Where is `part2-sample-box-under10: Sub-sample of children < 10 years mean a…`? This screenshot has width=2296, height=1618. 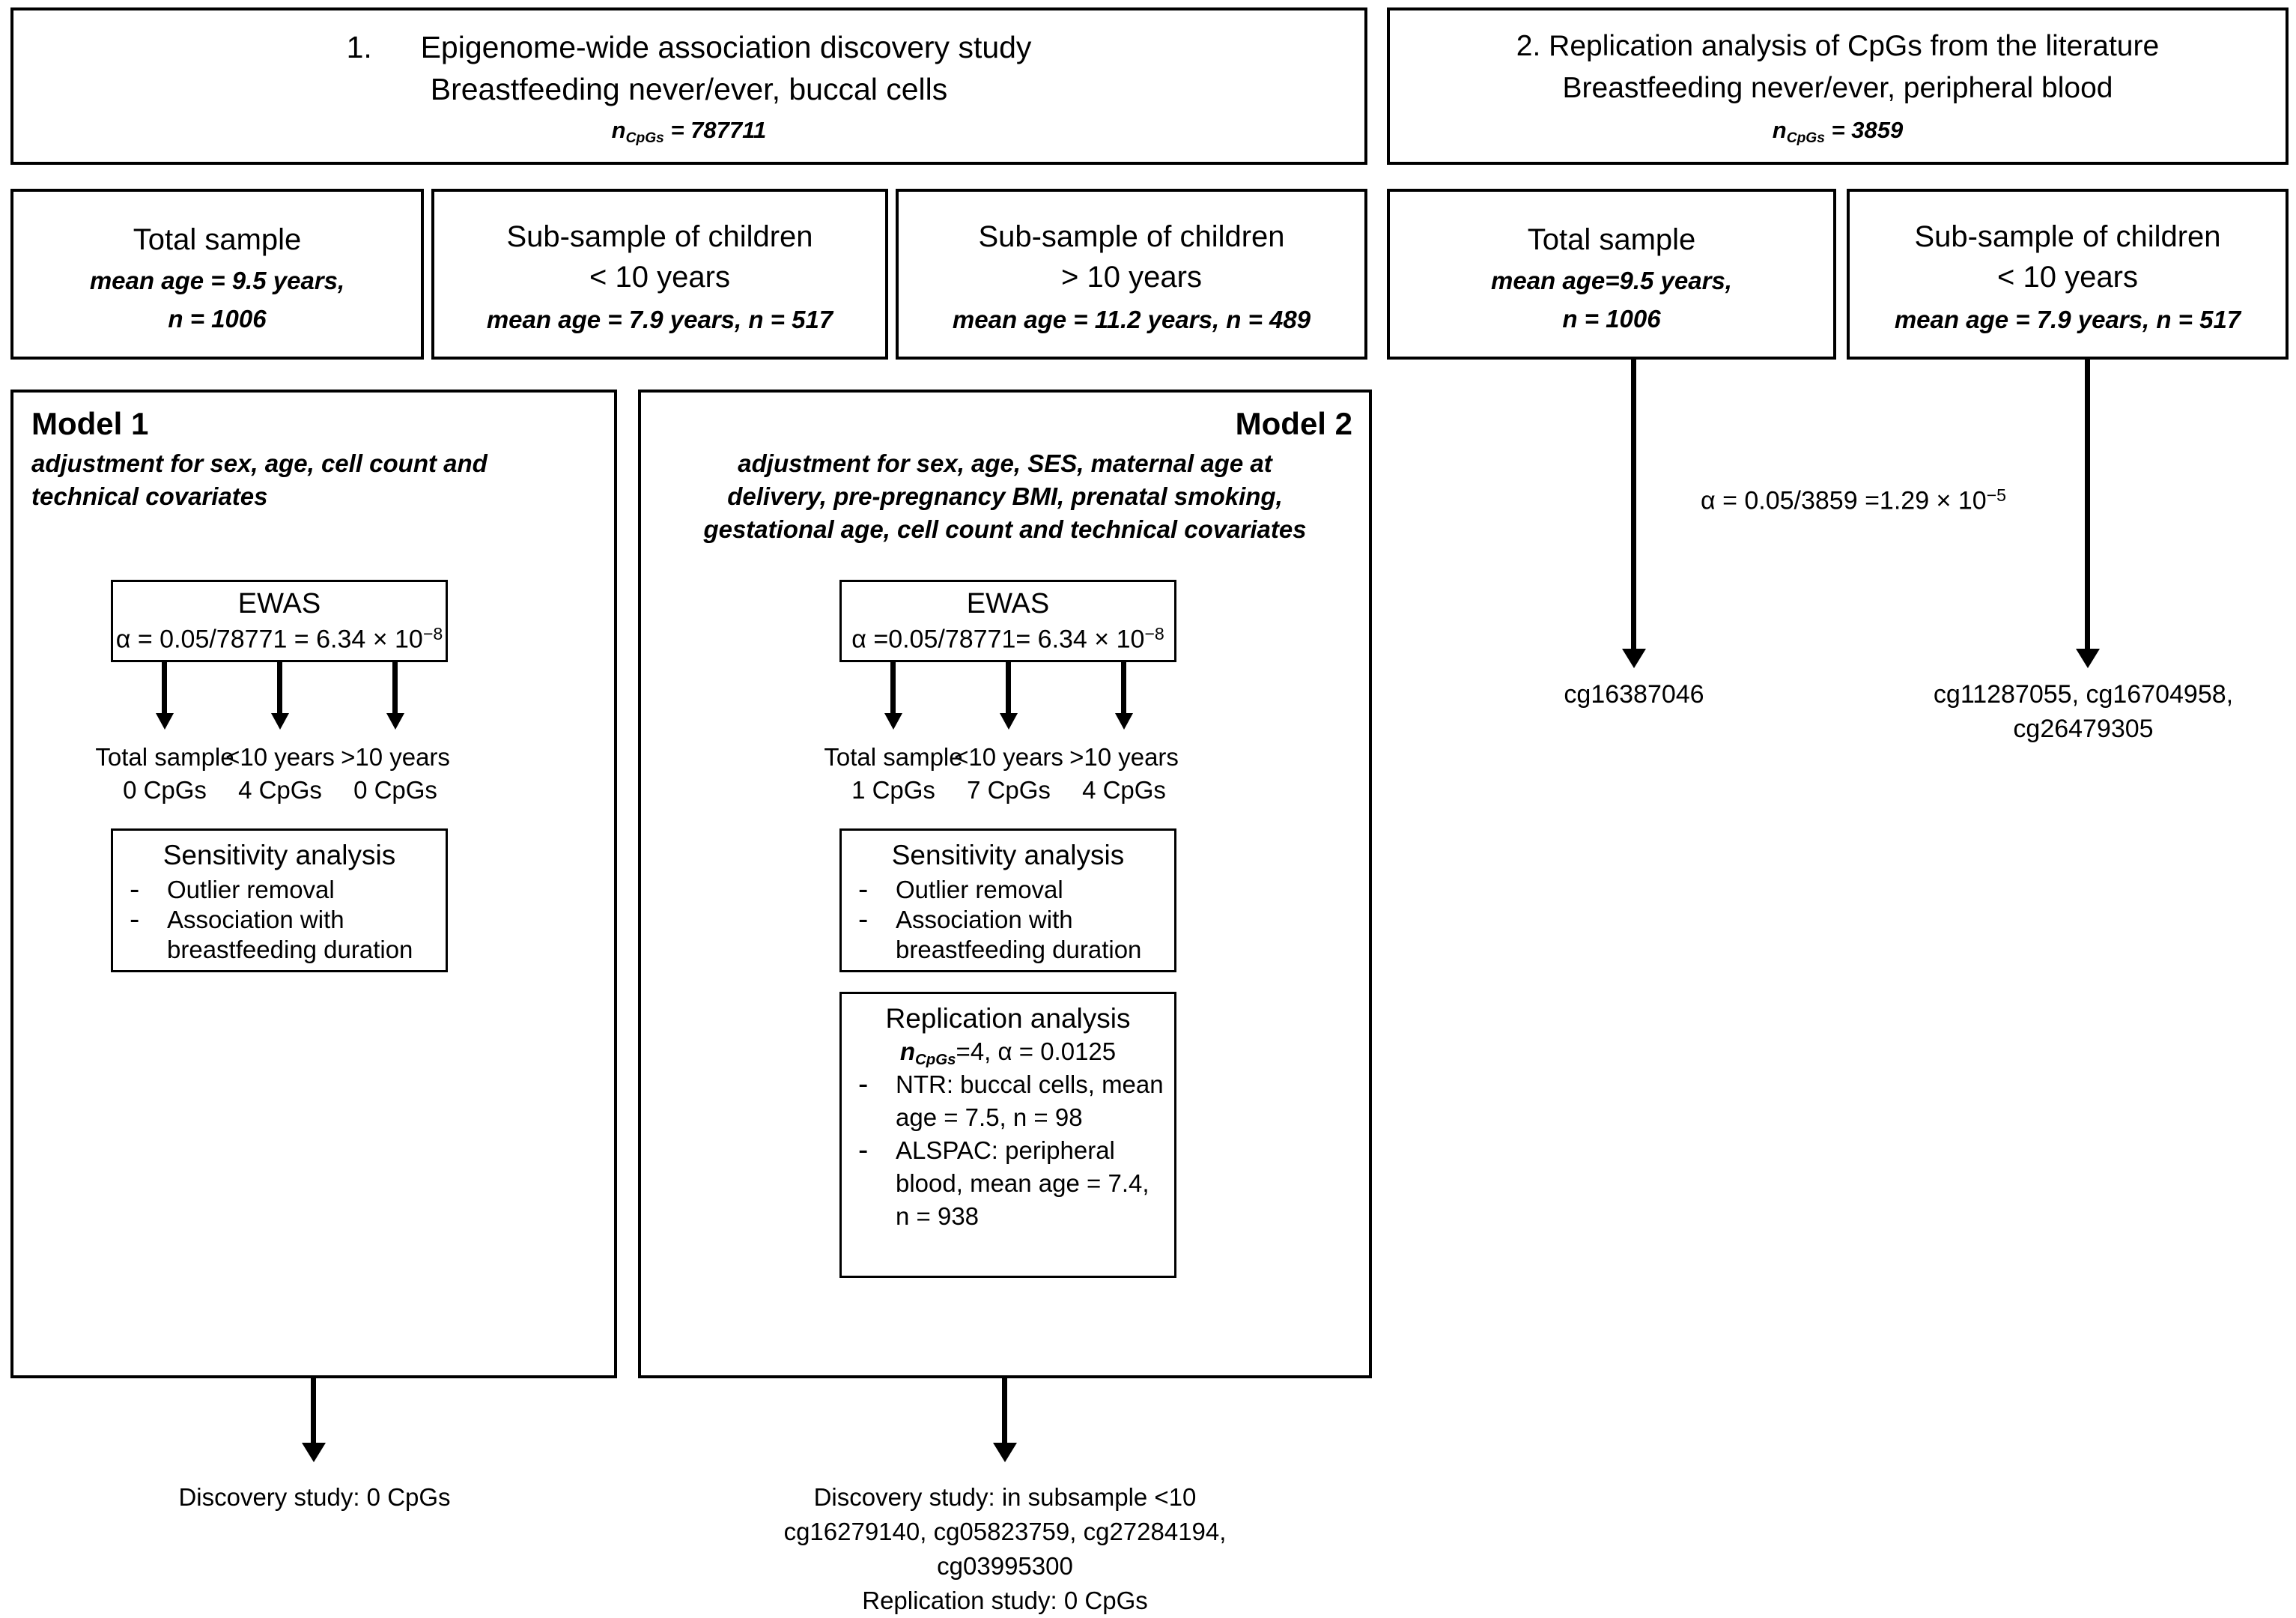 part2-sample-box-under10: Sub-sample of children < 10 years mean a… is located at coordinates (2068, 274).